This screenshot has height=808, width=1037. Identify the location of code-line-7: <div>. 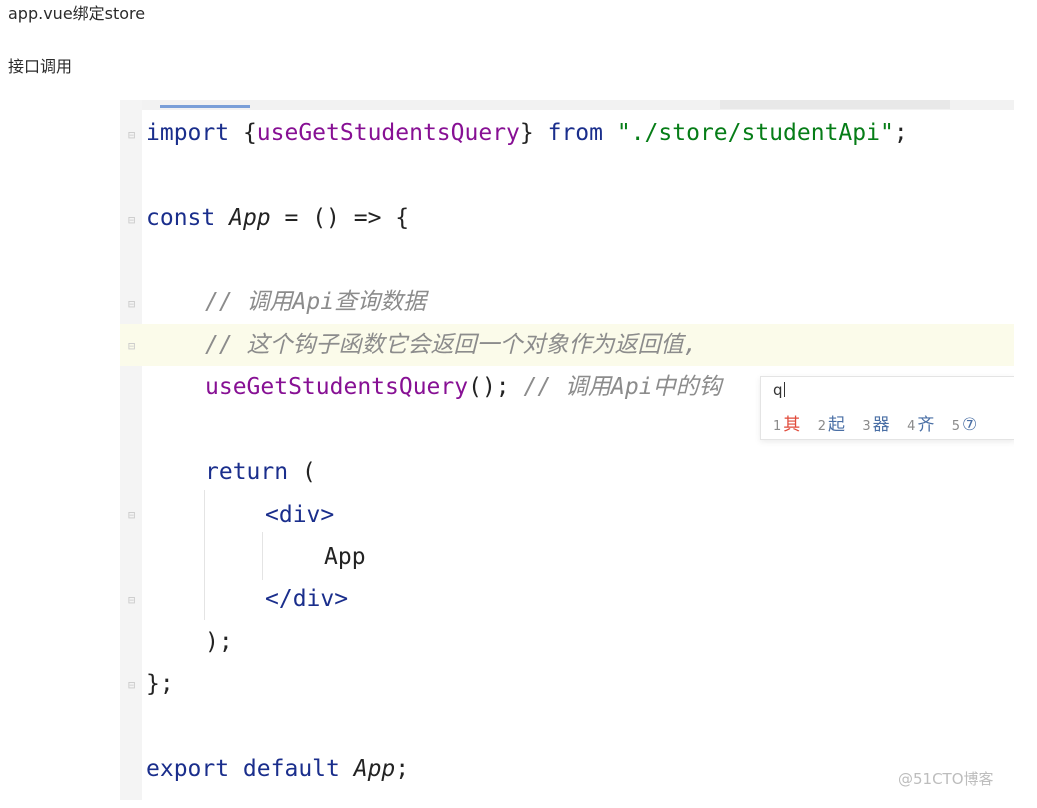
(299, 515).